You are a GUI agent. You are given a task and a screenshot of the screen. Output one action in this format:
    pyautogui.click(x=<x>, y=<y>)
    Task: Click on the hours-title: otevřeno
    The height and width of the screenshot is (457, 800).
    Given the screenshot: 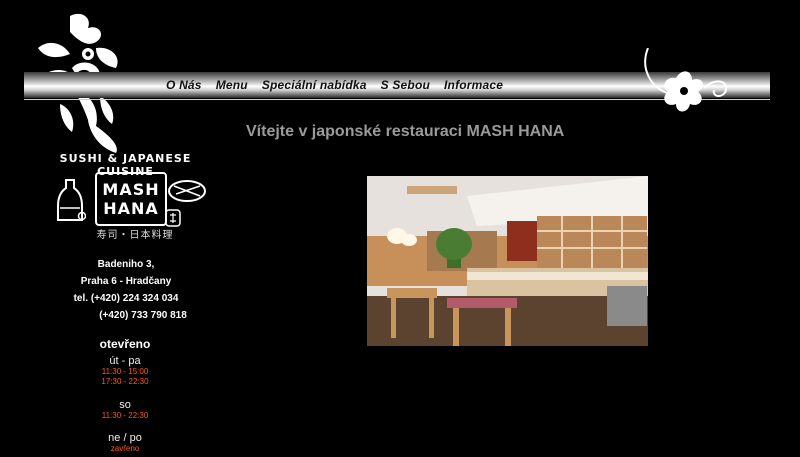 What is the action you would take?
    pyautogui.click(x=125, y=344)
    